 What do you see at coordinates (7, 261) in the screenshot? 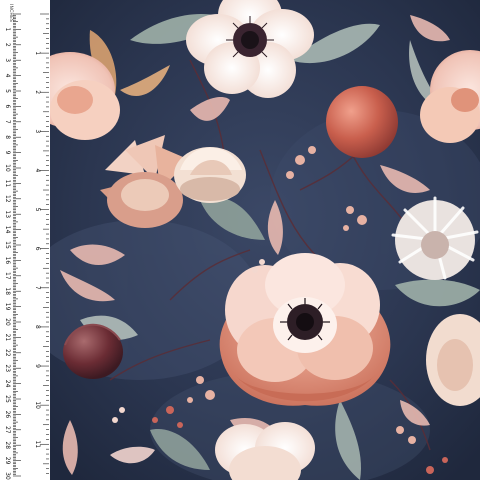
I see `ruler-cm-number: 16` at bounding box center [7, 261].